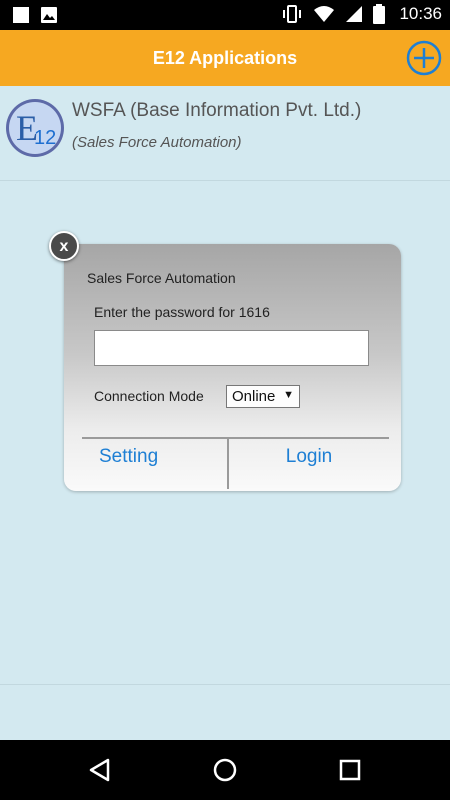  What do you see at coordinates (100, 770) in the screenshot?
I see `back-icon` at bounding box center [100, 770].